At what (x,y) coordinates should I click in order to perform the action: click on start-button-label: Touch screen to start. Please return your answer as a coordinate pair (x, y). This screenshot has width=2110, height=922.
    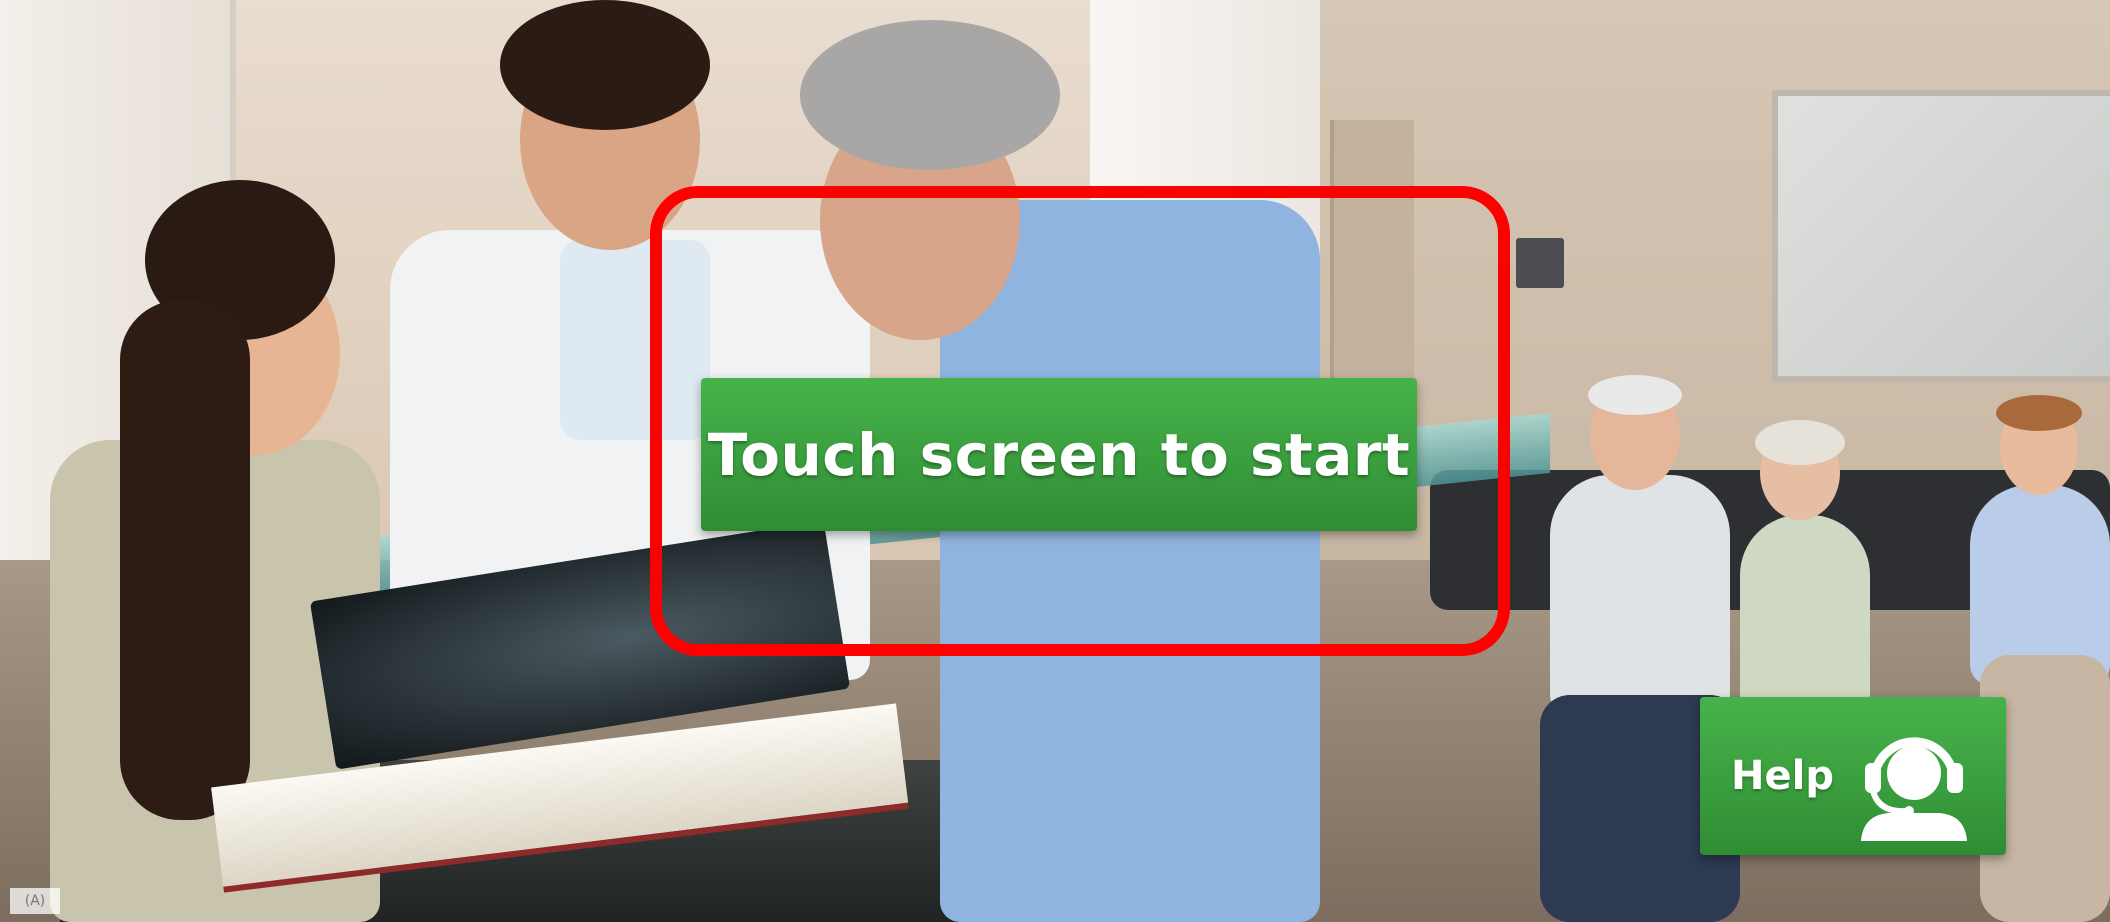
    Looking at the image, I should click on (1059, 454).